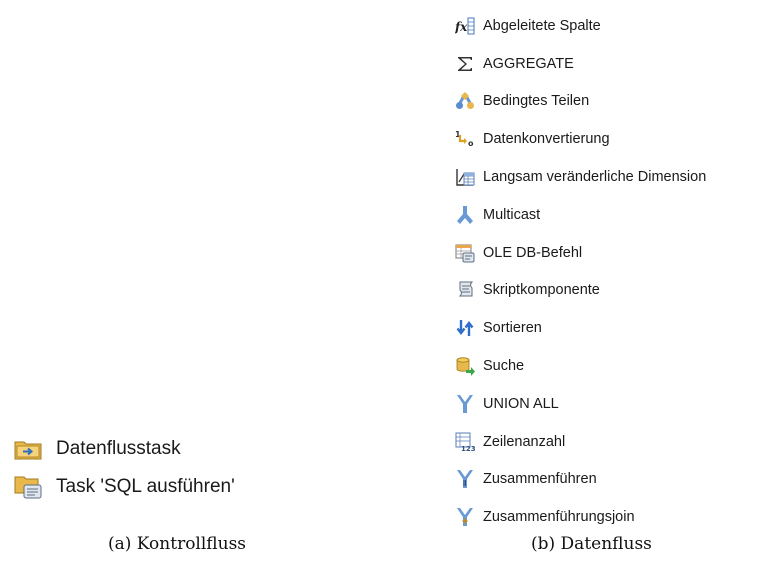  What do you see at coordinates (465, 479) in the screenshot?
I see `merge-icon` at bounding box center [465, 479].